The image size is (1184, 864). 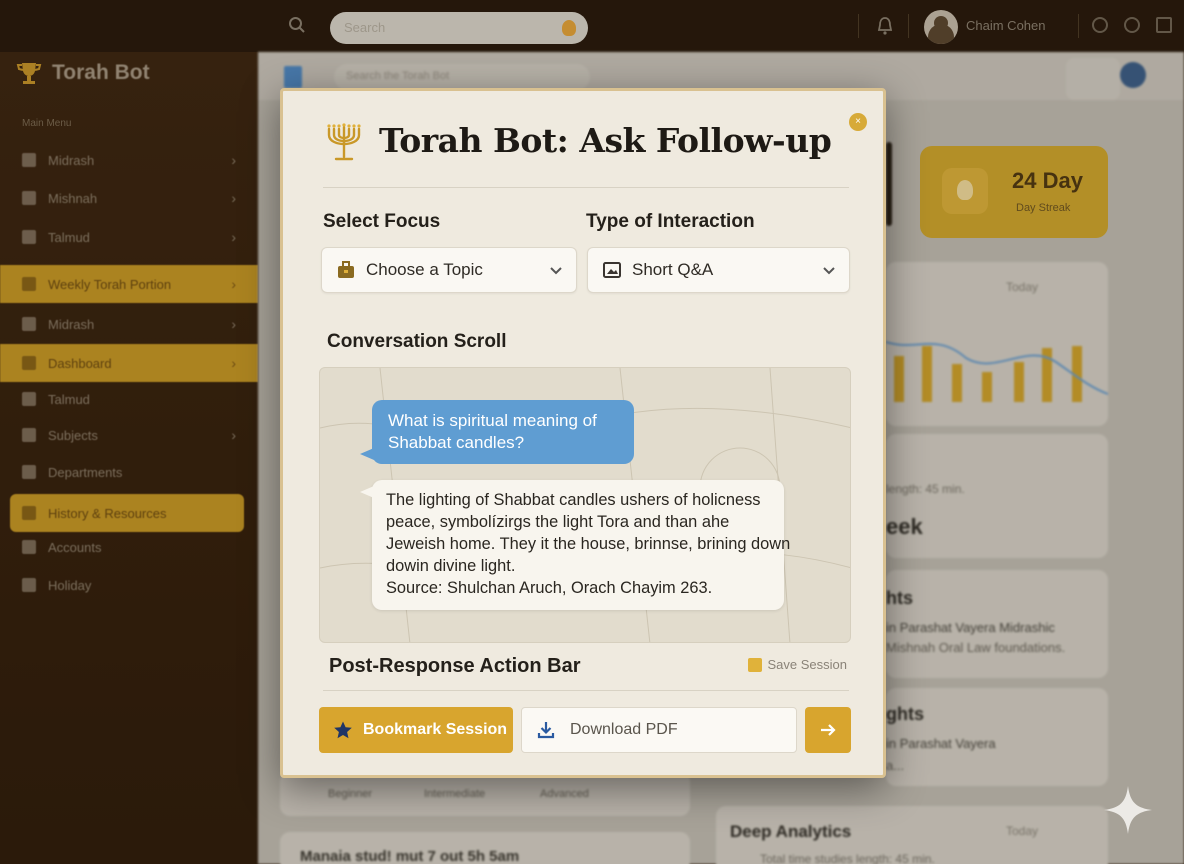 What do you see at coordinates (346, 269) in the screenshot?
I see `briefcase-icon` at bounding box center [346, 269].